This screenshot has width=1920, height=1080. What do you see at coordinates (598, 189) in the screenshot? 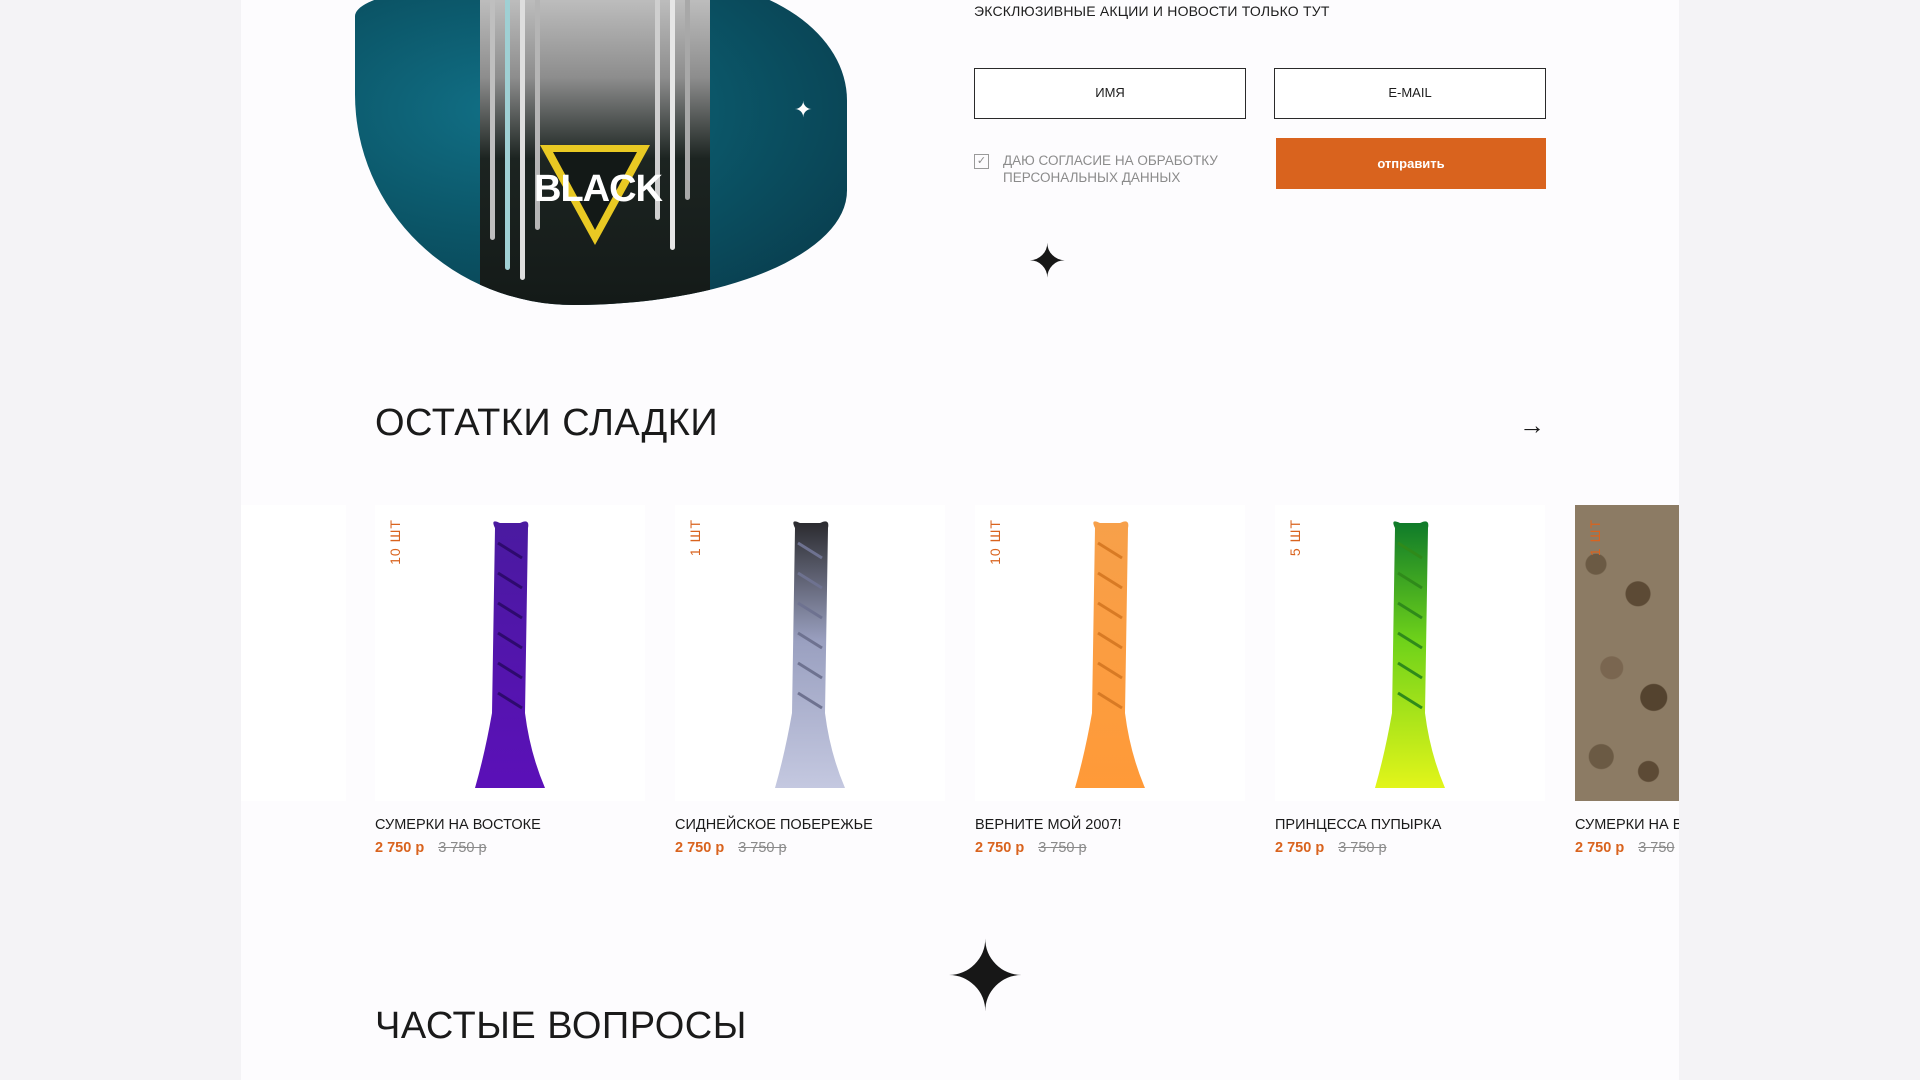
I see `shirt-logo-text: BLACK` at bounding box center [598, 189].